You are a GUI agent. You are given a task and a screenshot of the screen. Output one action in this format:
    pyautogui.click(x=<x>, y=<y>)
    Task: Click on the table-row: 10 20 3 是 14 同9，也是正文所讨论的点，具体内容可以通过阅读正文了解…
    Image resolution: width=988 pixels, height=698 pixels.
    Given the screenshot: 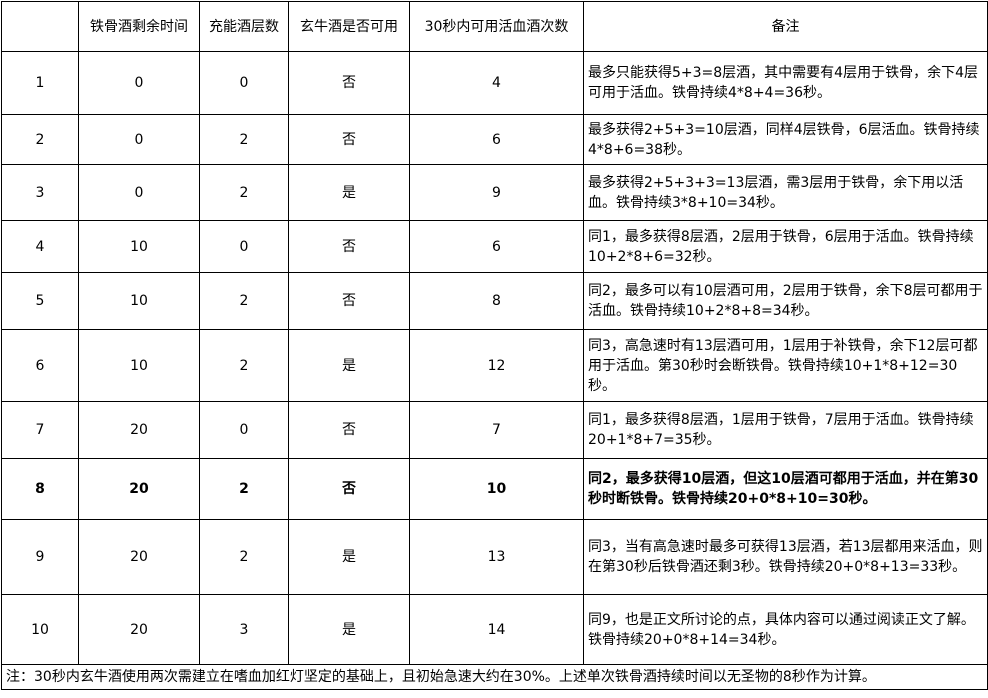 What is the action you would take?
    pyautogui.click(x=494, y=629)
    